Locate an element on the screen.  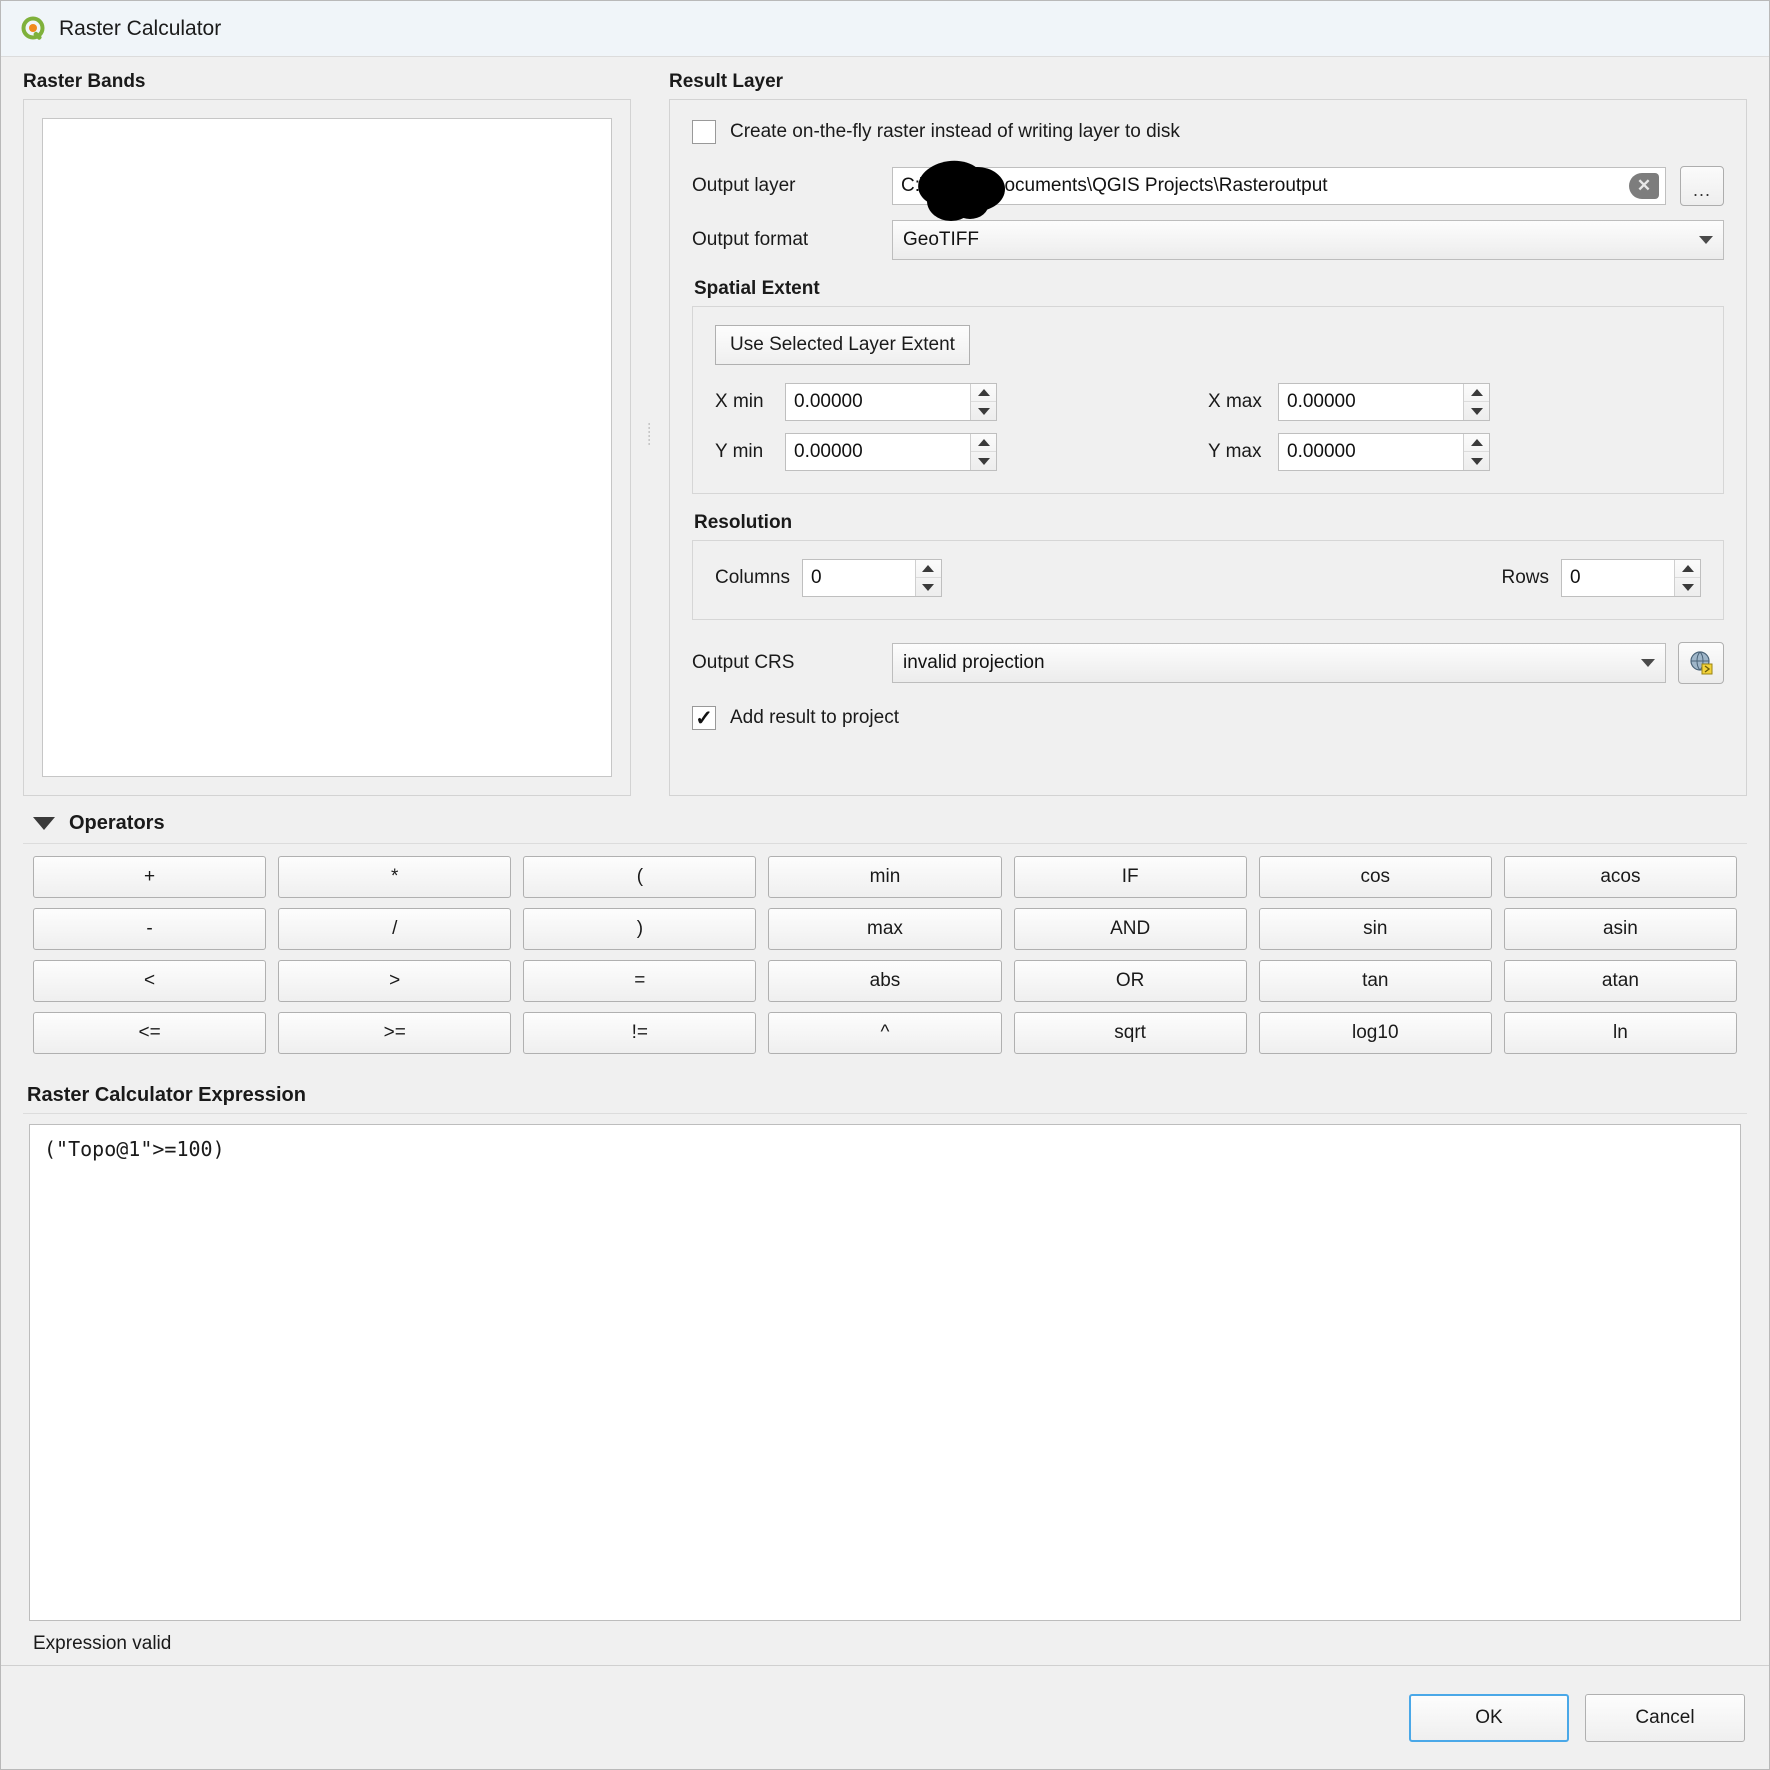
result-layer-title: Result Layer is located at coordinates (726, 81).